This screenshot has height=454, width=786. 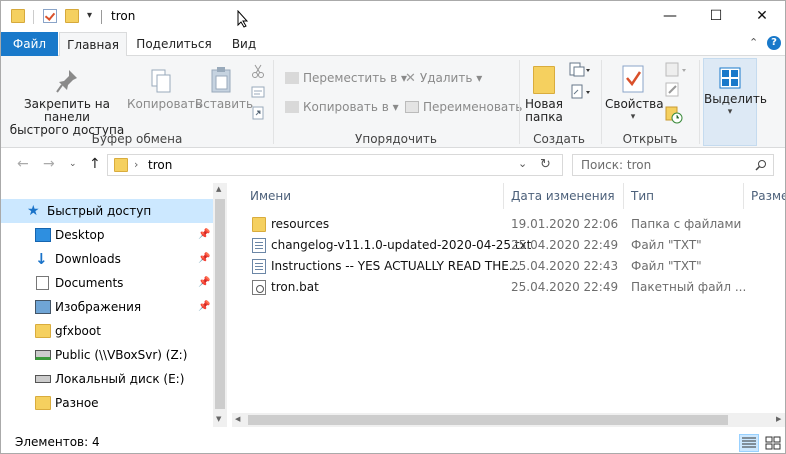 I want to click on file-list-horizontal-scrollbar: ◀ ▶, so click(x=508, y=420).